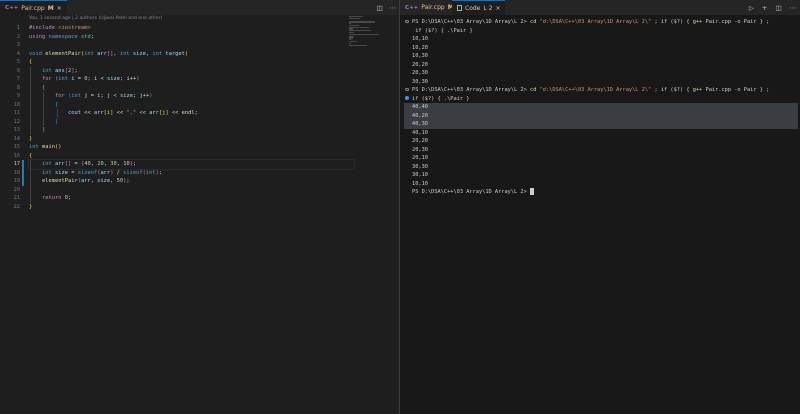 Image resolution: width=800 pixels, height=414 pixels. I want to click on terminal-actions: ▷ + ◫ ⋯, so click(772, 7).